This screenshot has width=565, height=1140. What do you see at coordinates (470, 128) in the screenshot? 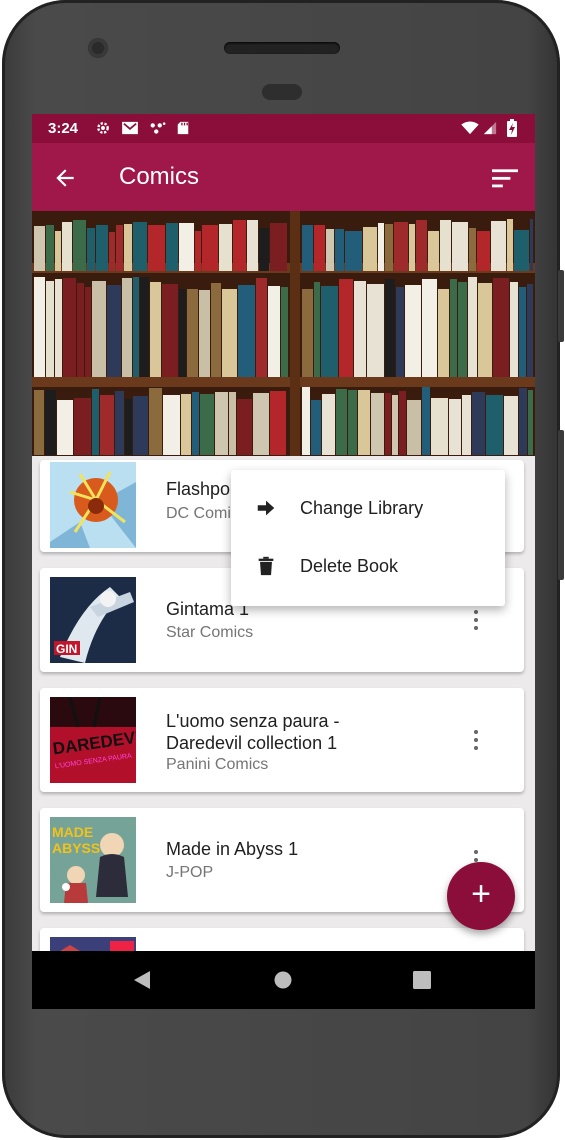
I see `wifi-icon` at bounding box center [470, 128].